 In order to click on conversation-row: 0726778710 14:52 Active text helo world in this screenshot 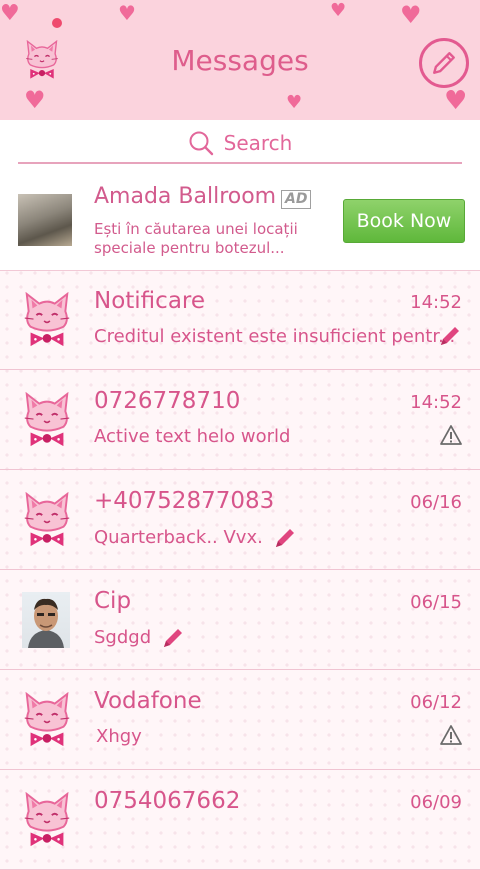, I will do `click(240, 420)`.